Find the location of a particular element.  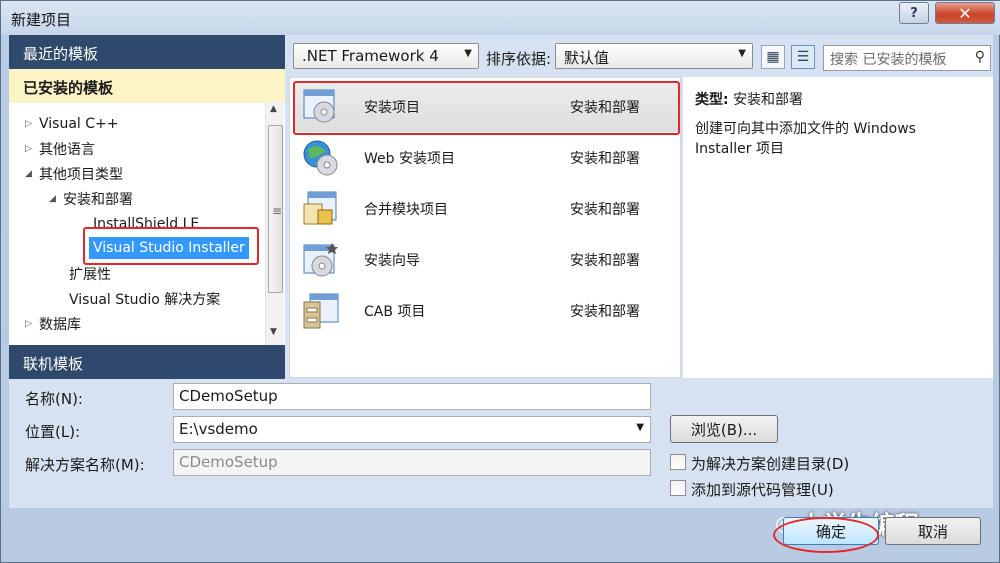

scroll-thumb: ≡ is located at coordinates (275, 209).